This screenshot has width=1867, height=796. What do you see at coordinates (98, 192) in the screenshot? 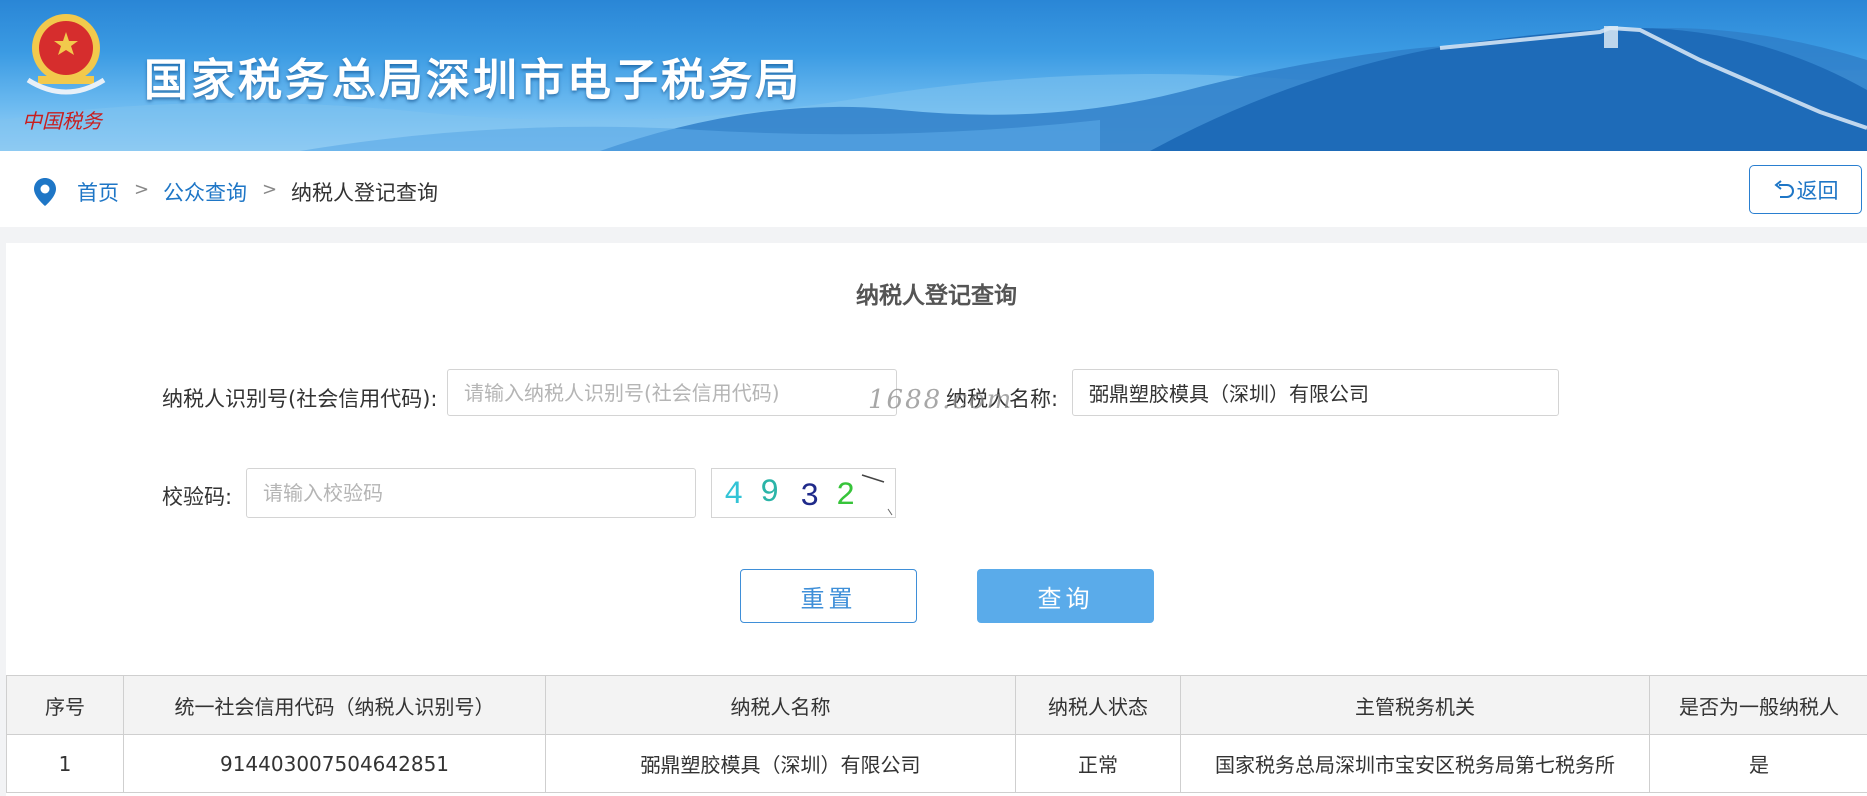
I see `breadcrumb-home-link: 首页` at bounding box center [98, 192].